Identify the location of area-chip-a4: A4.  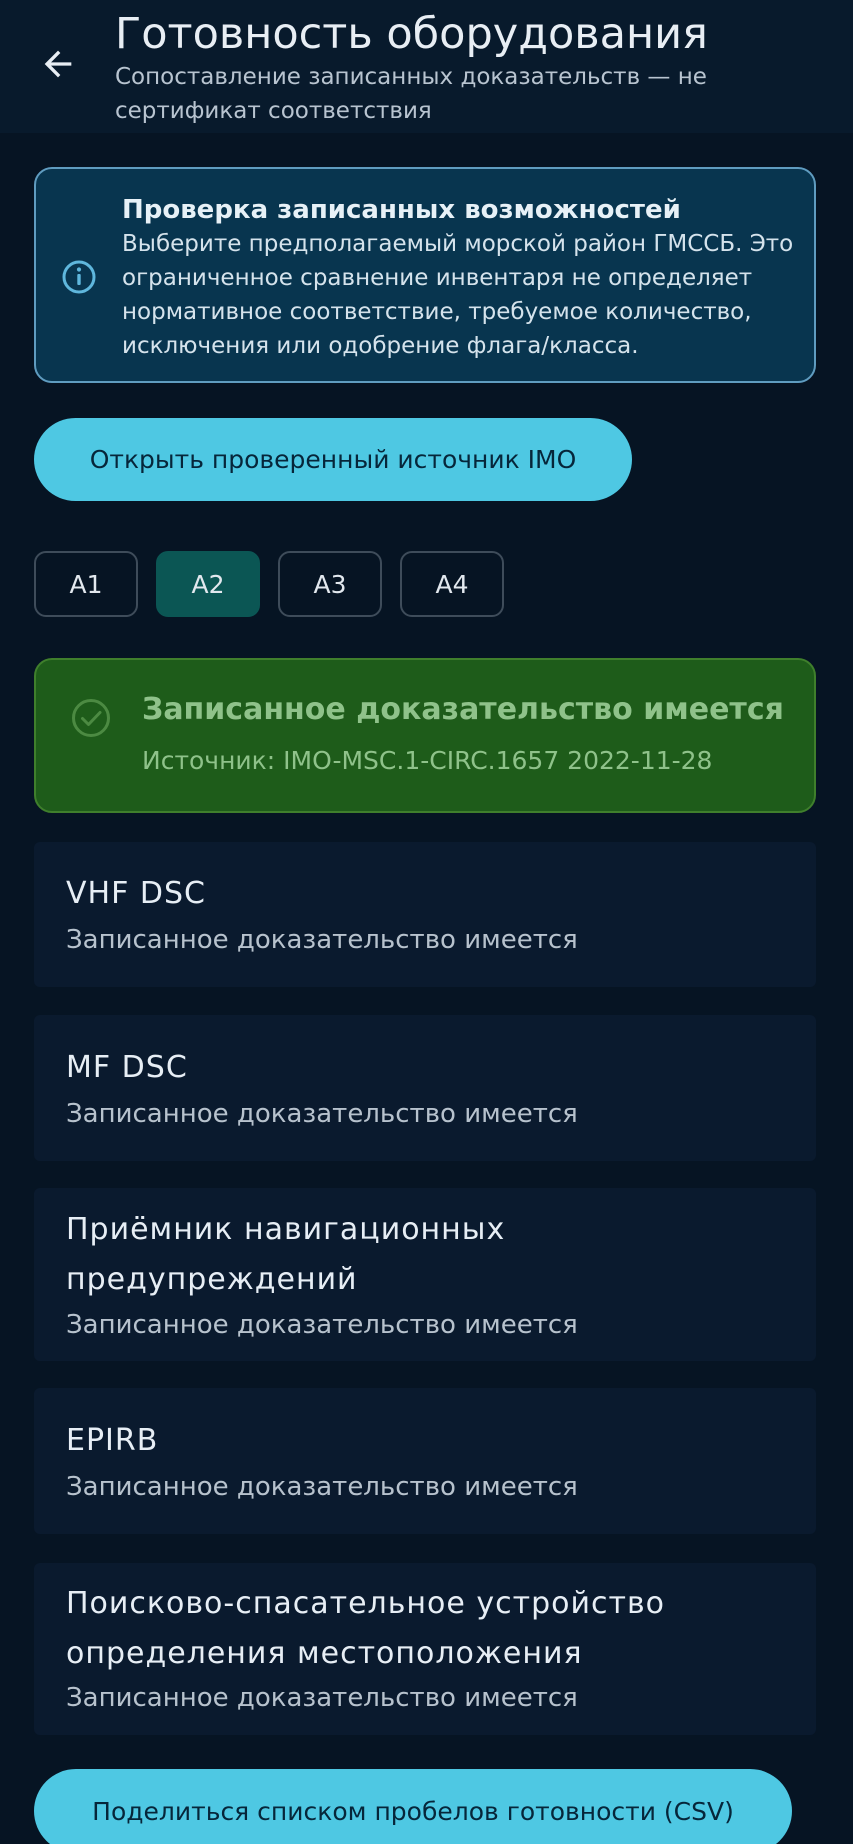
(452, 584).